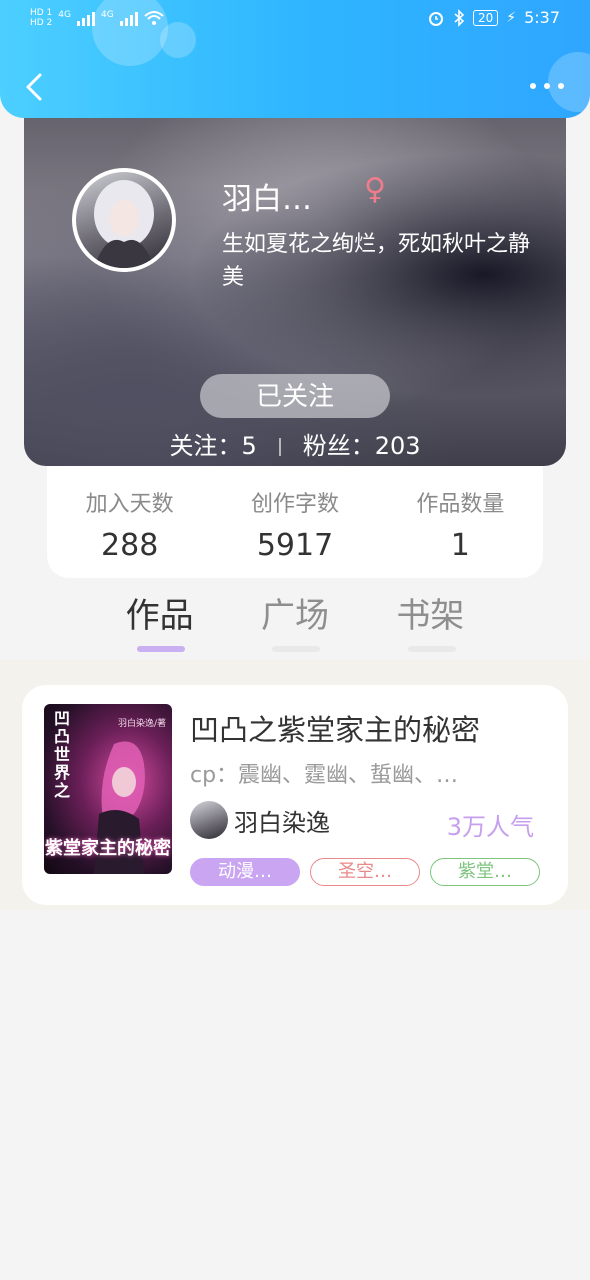 This screenshot has height=1280, width=590. What do you see at coordinates (108, 789) in the screenshot?
I see `book-cover: 凹凸世界之 羽白染逸/著 紫堂家主的秘密` at bounding box center [108, 789].